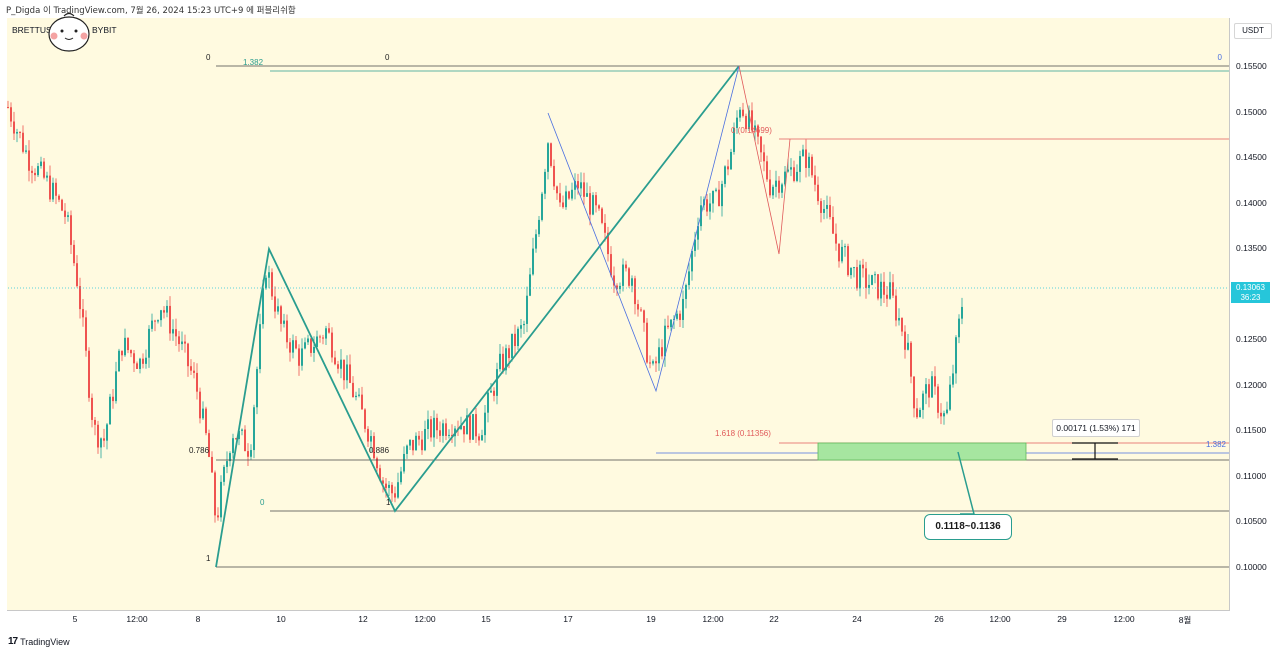 This screenshot has height=654, width=1280. What do you see at coordinates (1250, 297) in the screenshot?
I see `bar-countdown: 36:23` at bounding box center [1250, 297].